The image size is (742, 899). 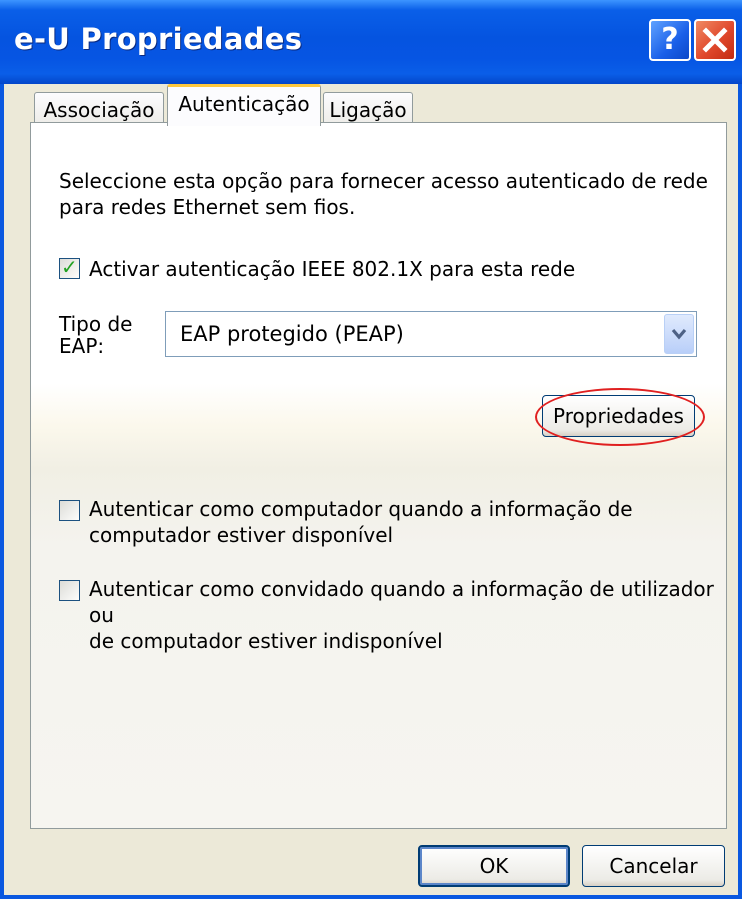 I want to click on ok-button: OK, so click(x=494, y=866).